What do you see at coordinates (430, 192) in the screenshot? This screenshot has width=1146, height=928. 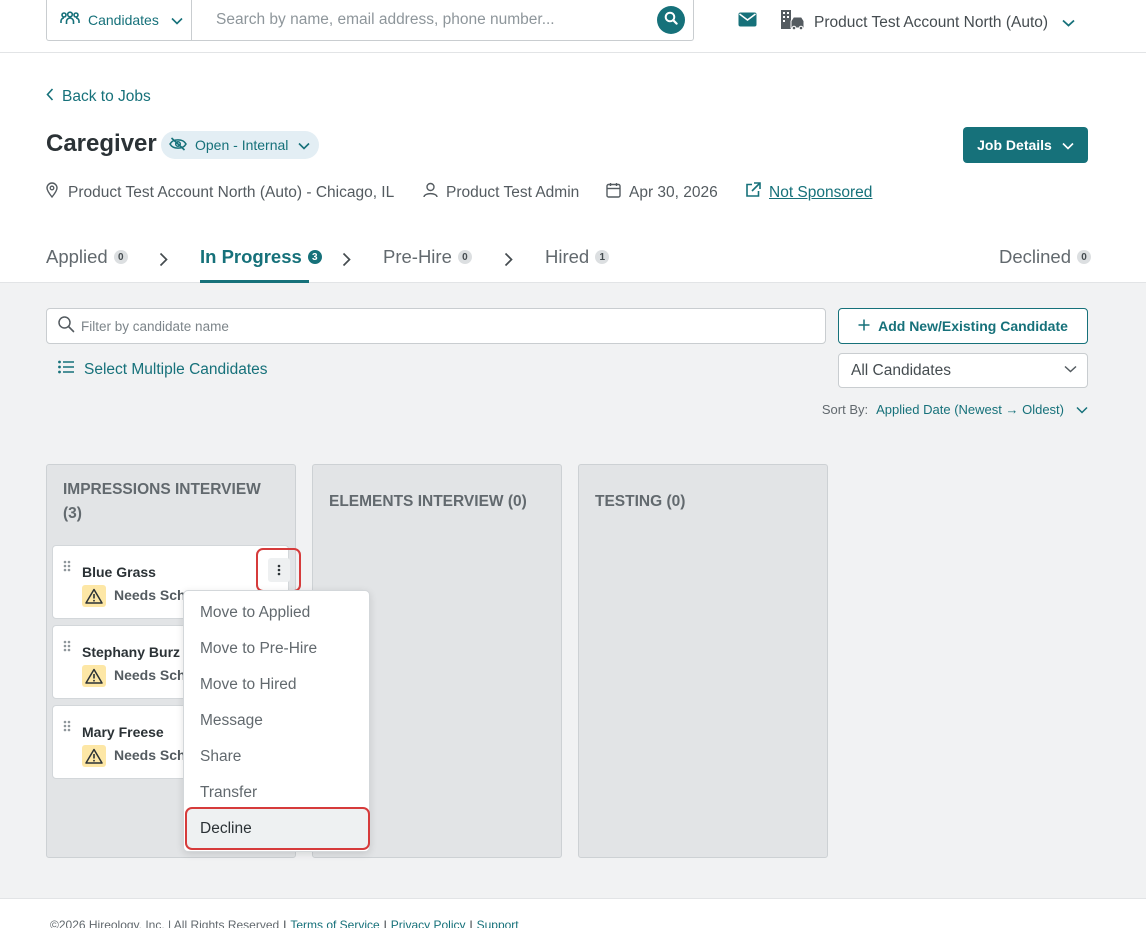 I see `user-icon` at bounding box center [430, 192].